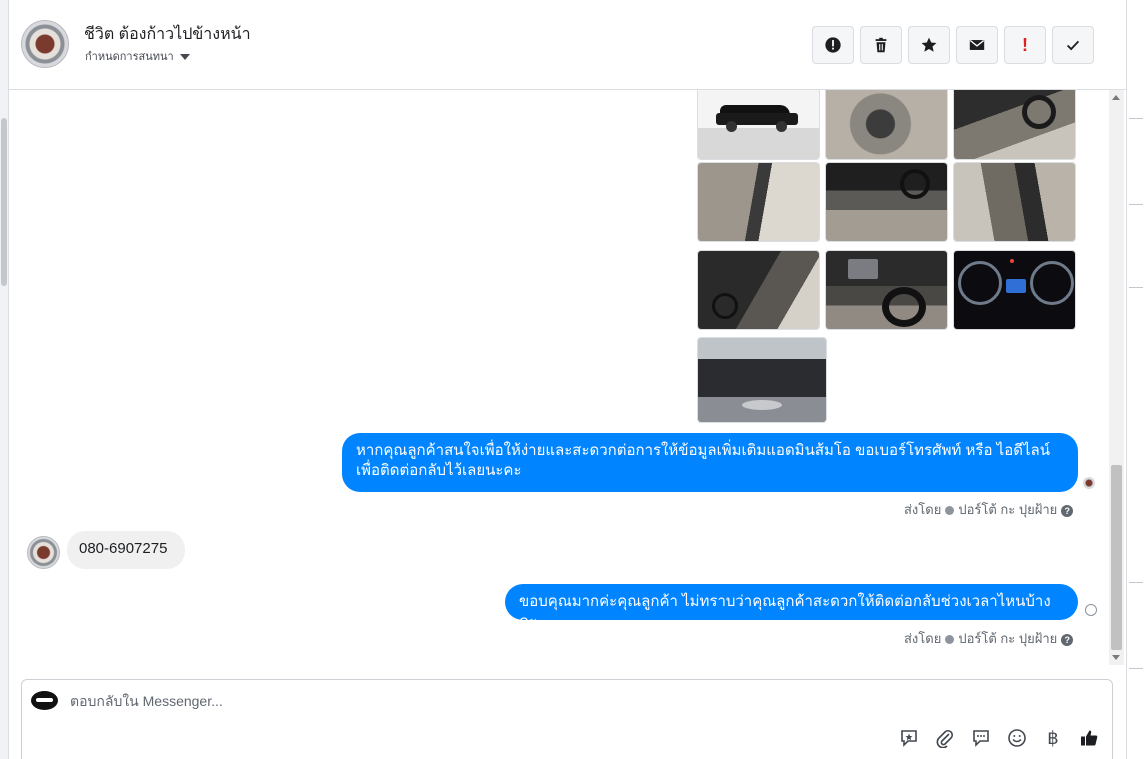 The image size is (1144, 759). I want to click on left-scroll-rail, so click(4, 379).